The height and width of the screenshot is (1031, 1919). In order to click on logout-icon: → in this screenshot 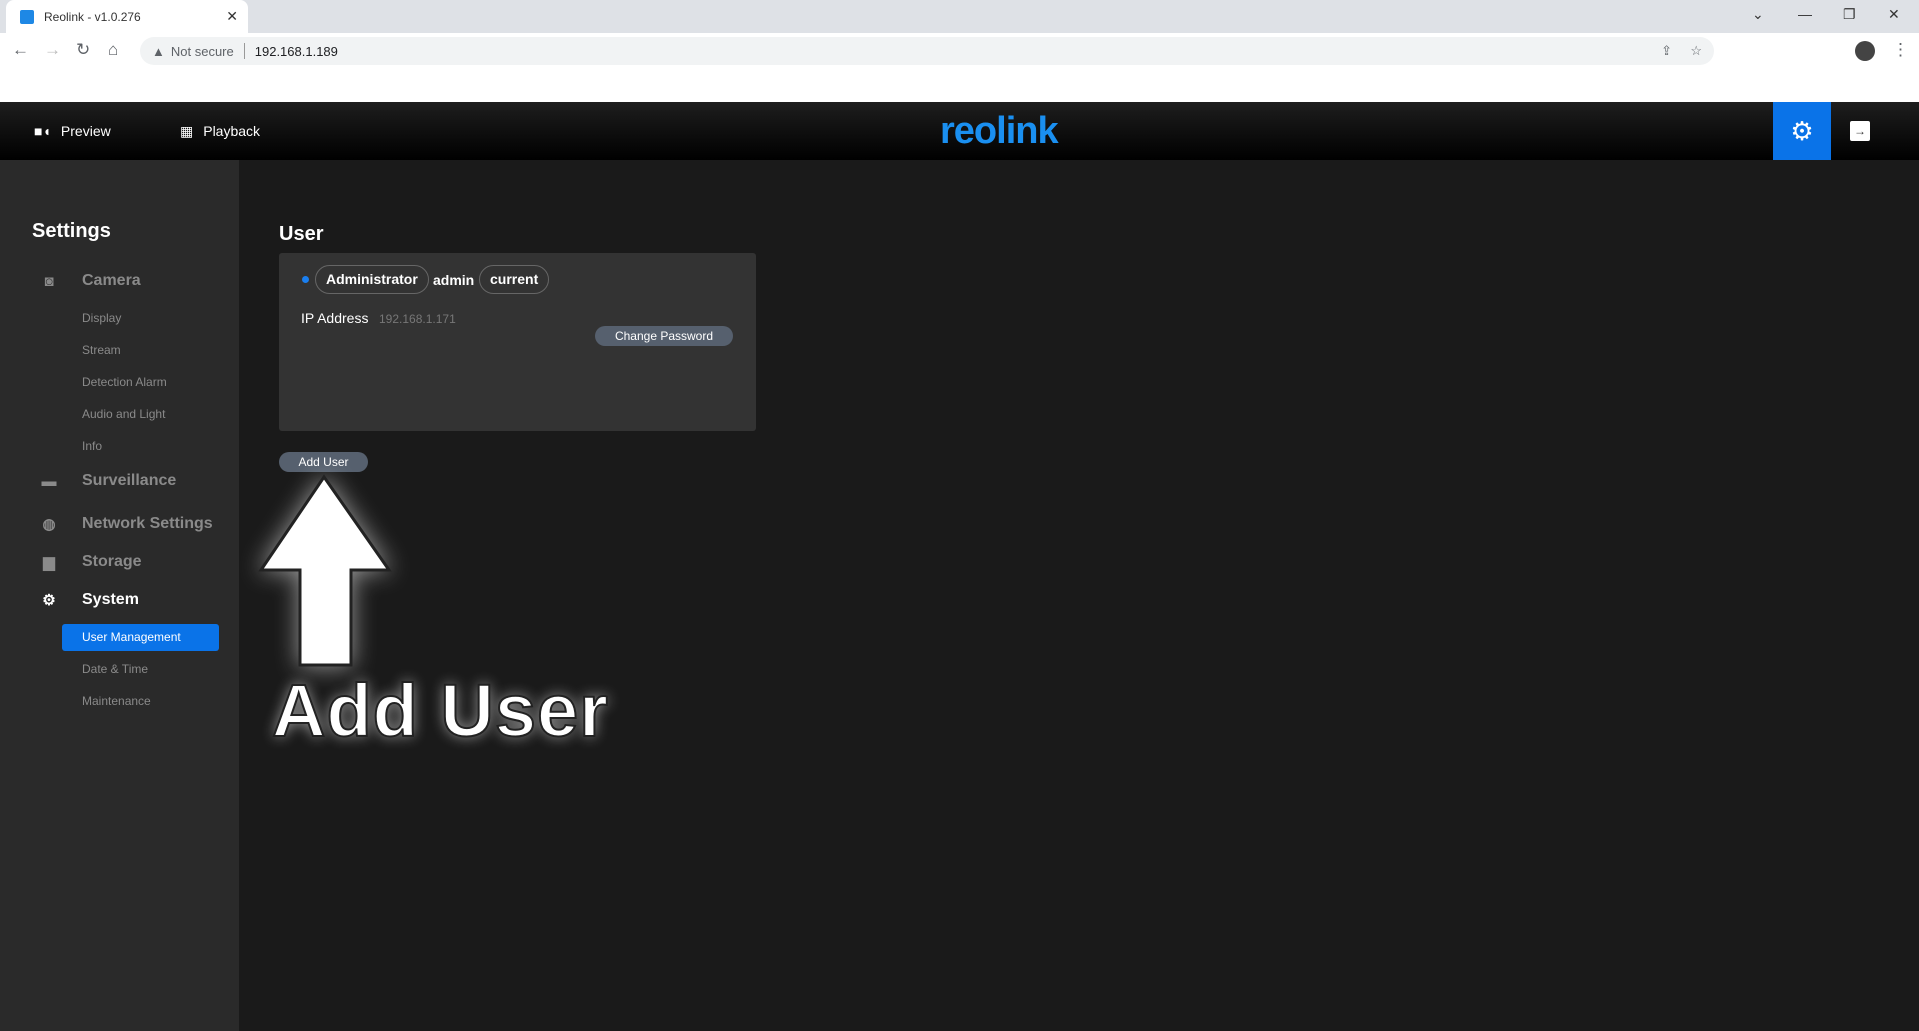, I will do `click(1860, 131)`.